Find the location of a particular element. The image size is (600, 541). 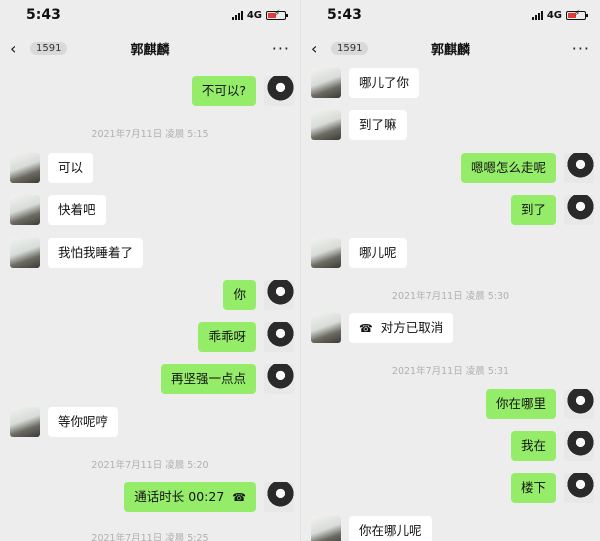

message-row: 楼下 is located at coordinates (450, 488).